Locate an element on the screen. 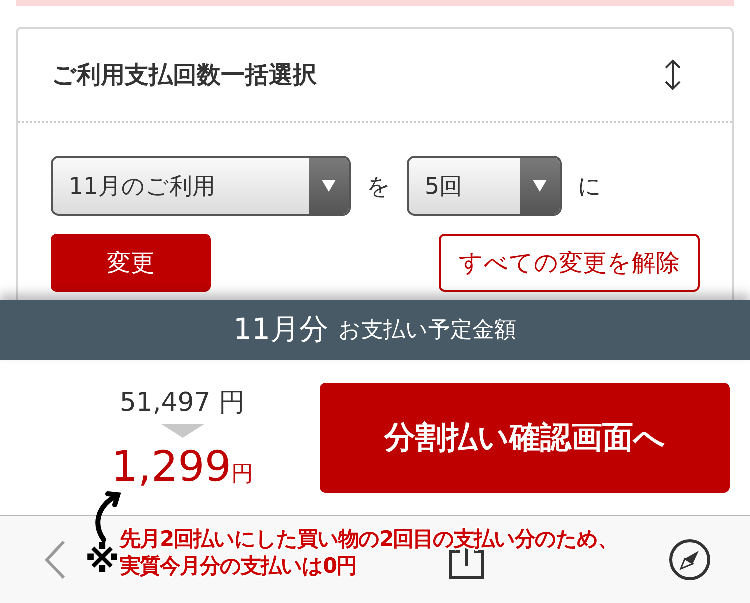 Image resolution: width=750 pixels, height=603 pixels. section-title: ご利用支払回数一括選択 is located at coordinates (184, 75).